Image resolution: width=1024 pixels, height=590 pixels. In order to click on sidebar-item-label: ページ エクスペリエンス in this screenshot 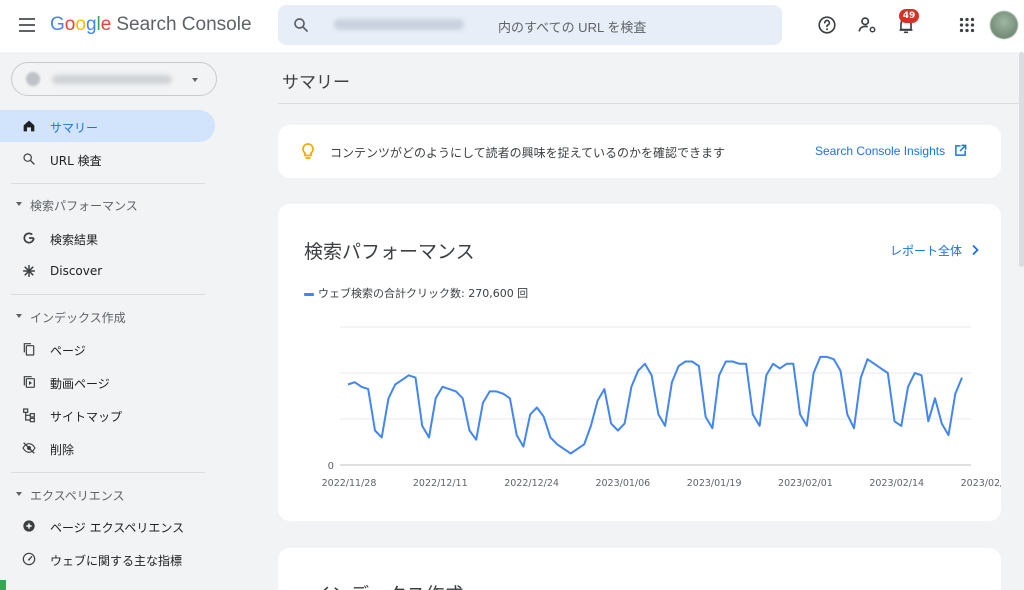, I will do `click(117, 528)`.